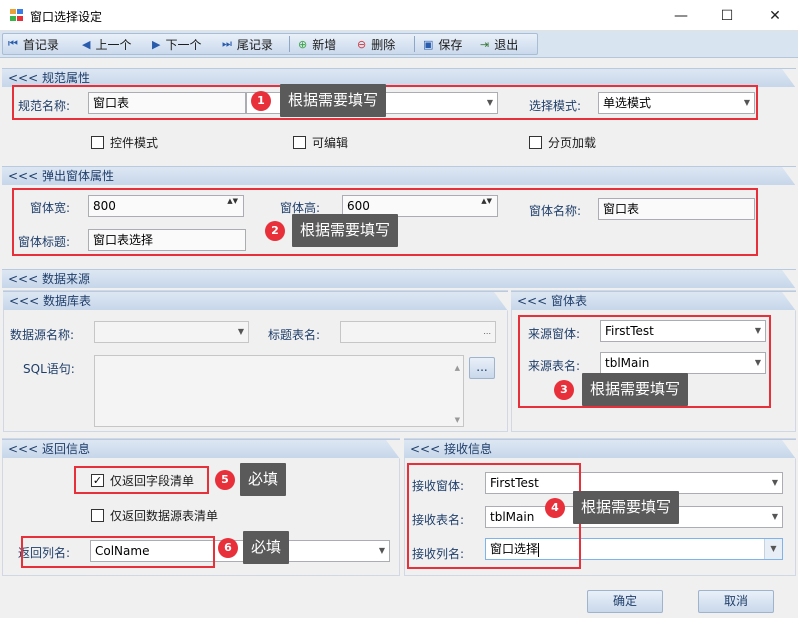  Describe the element at coordinates (261, 101) in the screenshot. I see `annotation-badge-1: 1` at that location.